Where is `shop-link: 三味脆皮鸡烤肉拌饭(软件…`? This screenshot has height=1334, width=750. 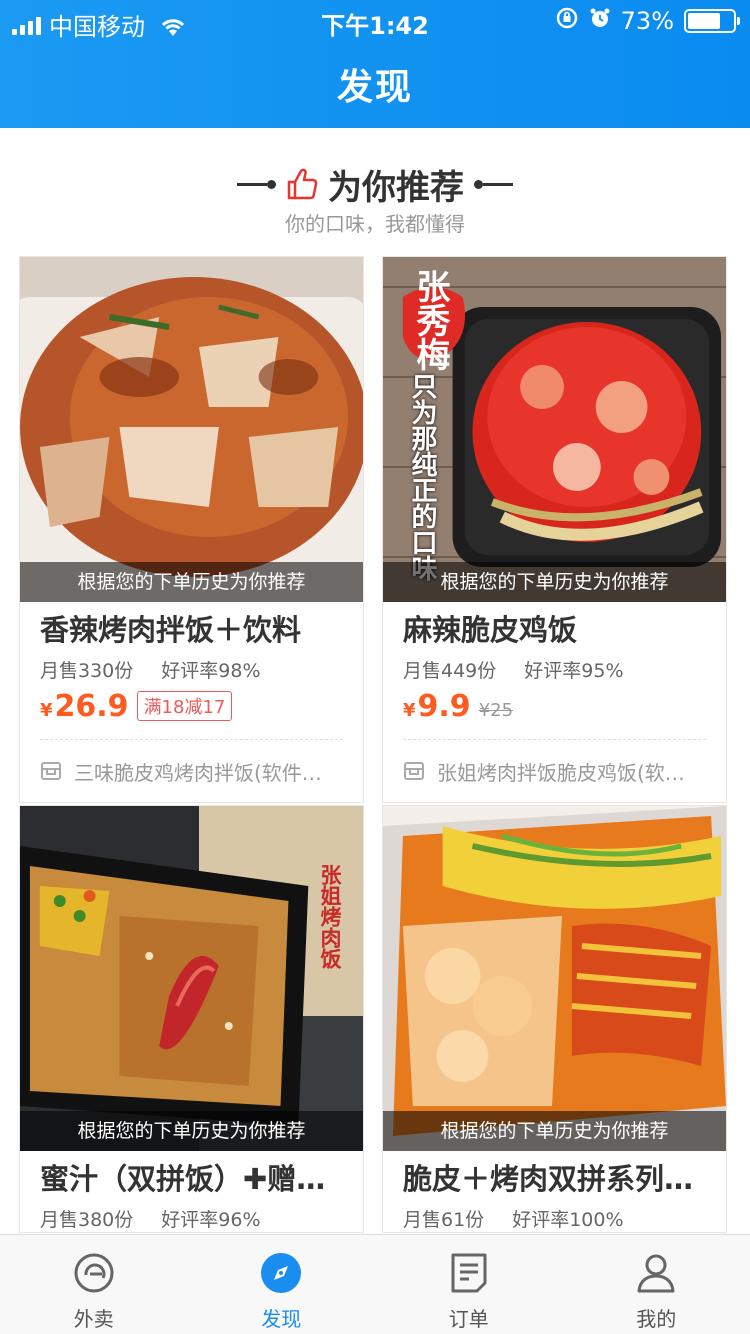
shop-link: 三味脆皮鸡烤肉拌饭(软件… is located at coordinates (191, 771).